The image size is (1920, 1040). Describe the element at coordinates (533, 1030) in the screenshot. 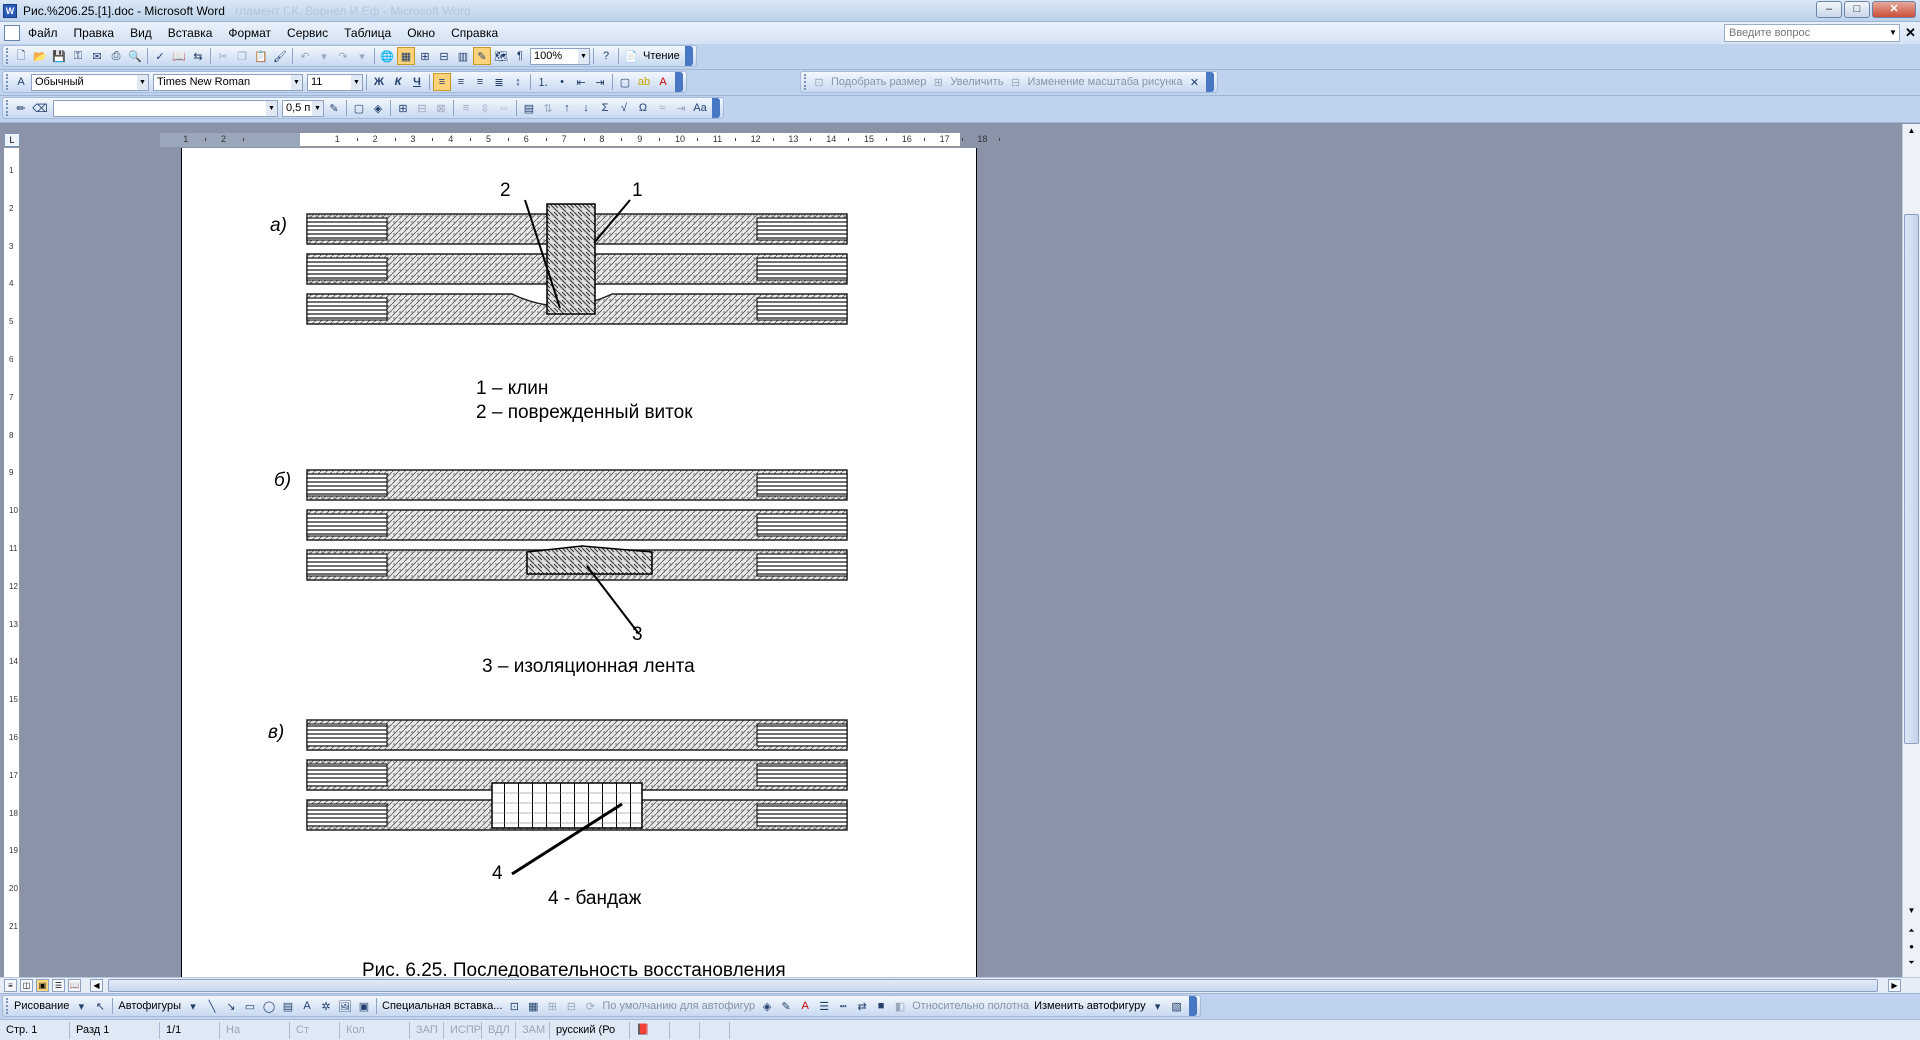

I see `status-overtype: ЗАМ` at that location.